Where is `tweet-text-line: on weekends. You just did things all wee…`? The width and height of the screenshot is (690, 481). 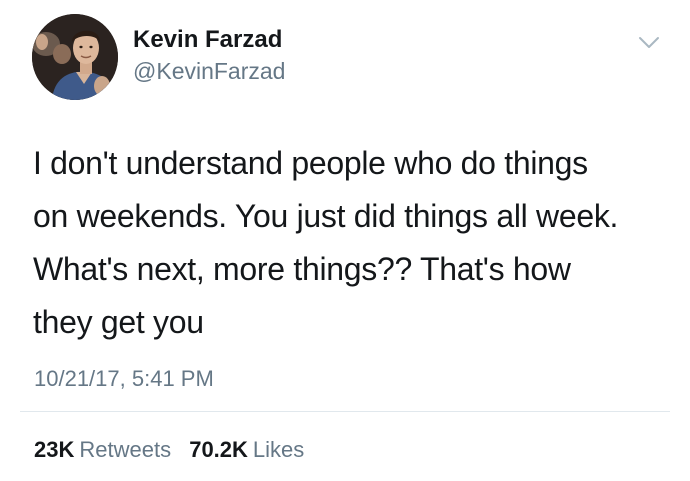
tweet-text-line: on weekends. You just did things all wee… is located at coordinates (326, 216).